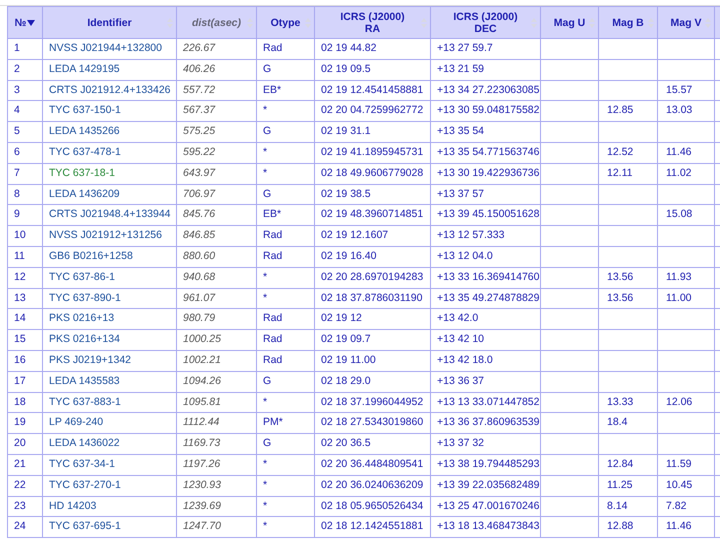 Image resolution: width=720 pixels, height=541 pixels. Describe the element at coordinates (109, 194) in the screenshot. I see `identifier-link: LEDA 1436209` at that location.